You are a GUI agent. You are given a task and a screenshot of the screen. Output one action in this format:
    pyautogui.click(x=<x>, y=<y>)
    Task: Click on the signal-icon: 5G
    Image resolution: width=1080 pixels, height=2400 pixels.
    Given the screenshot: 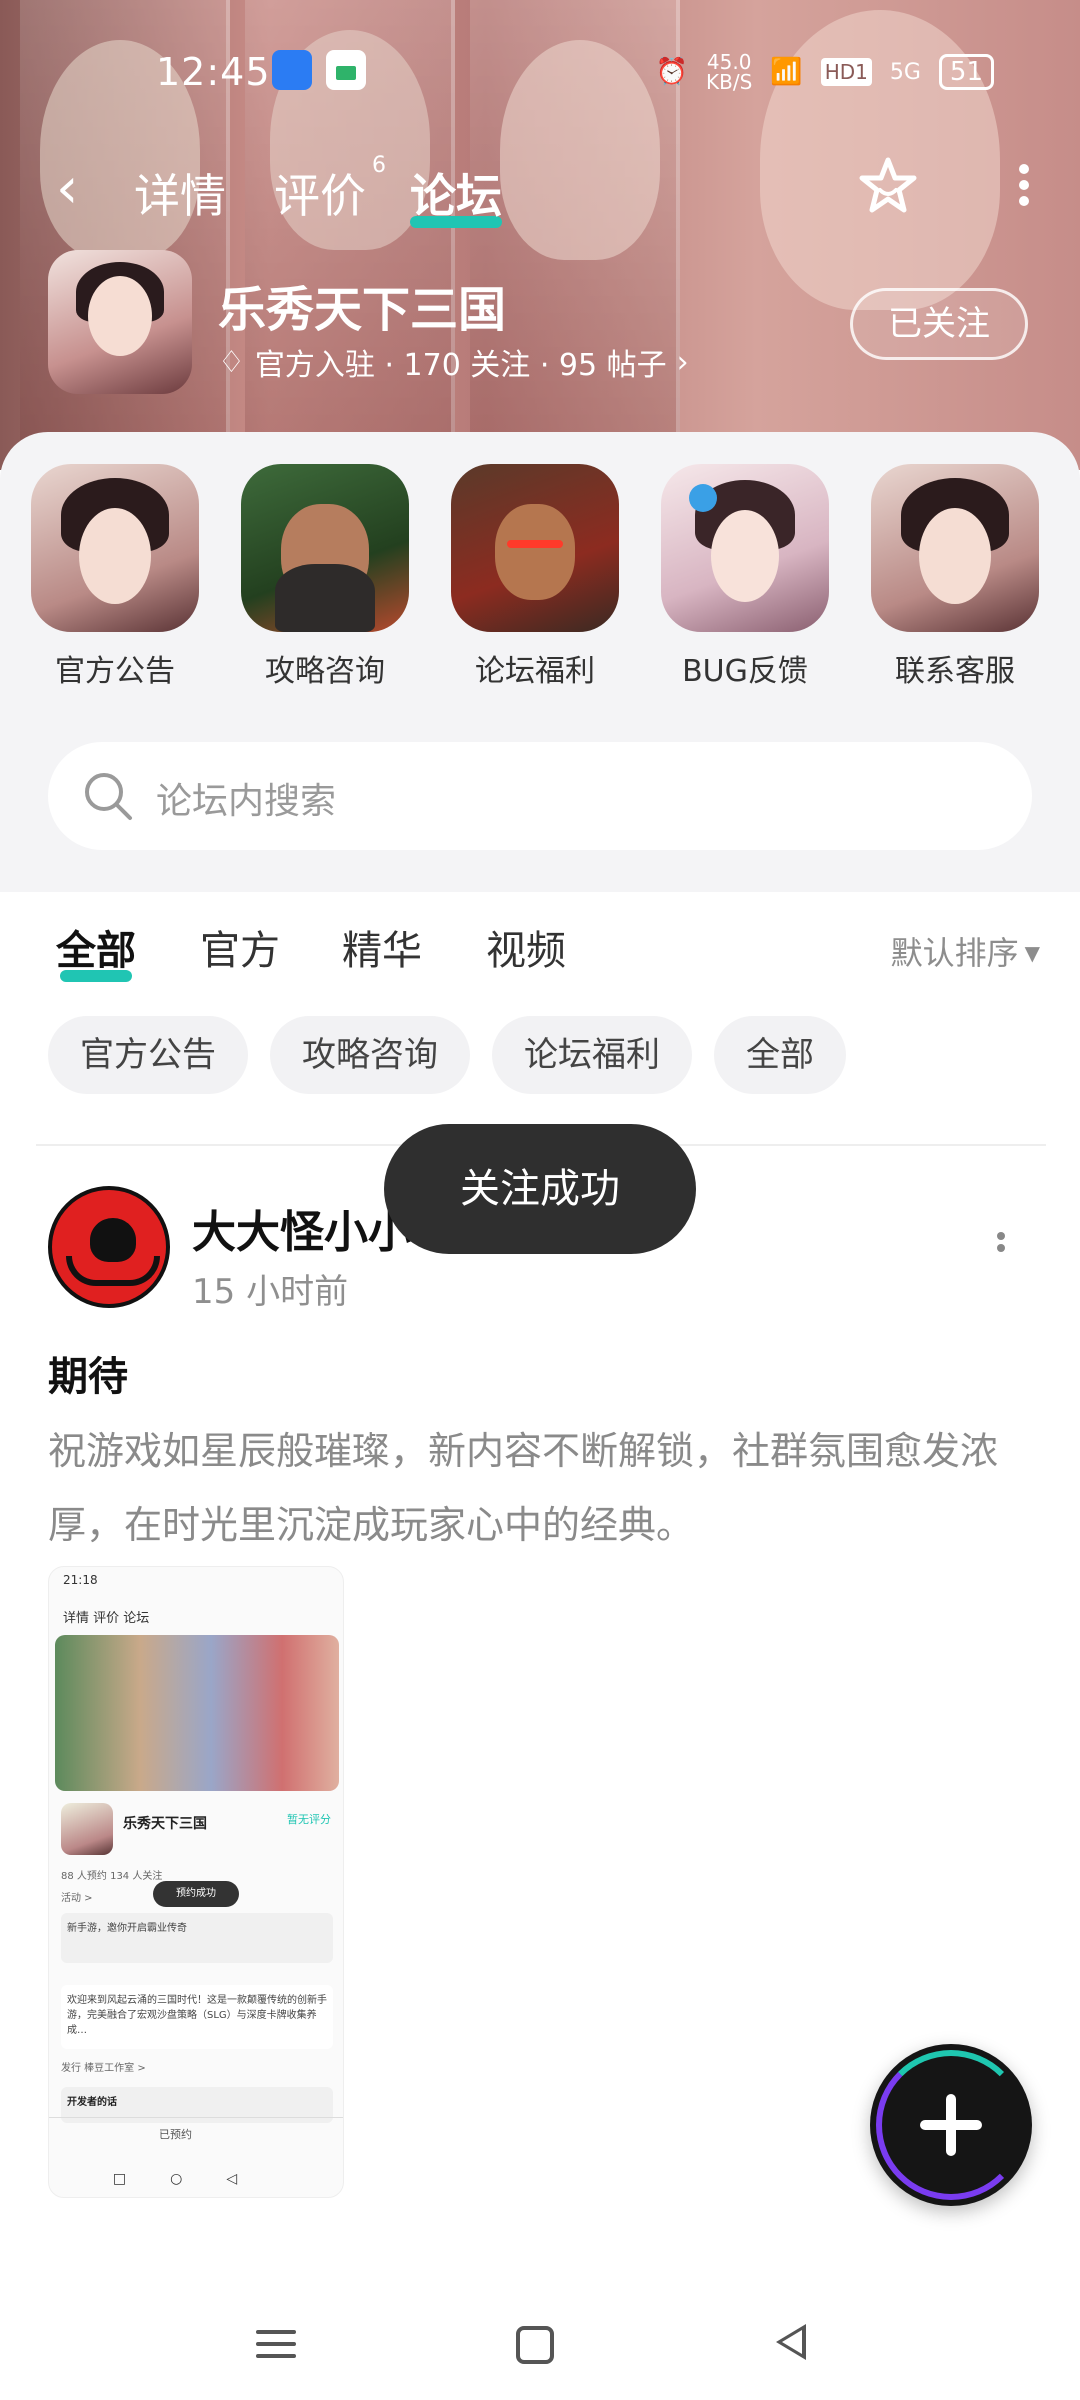 What is the action you would take?
    pyautogui.click(x=905, y=72)
    